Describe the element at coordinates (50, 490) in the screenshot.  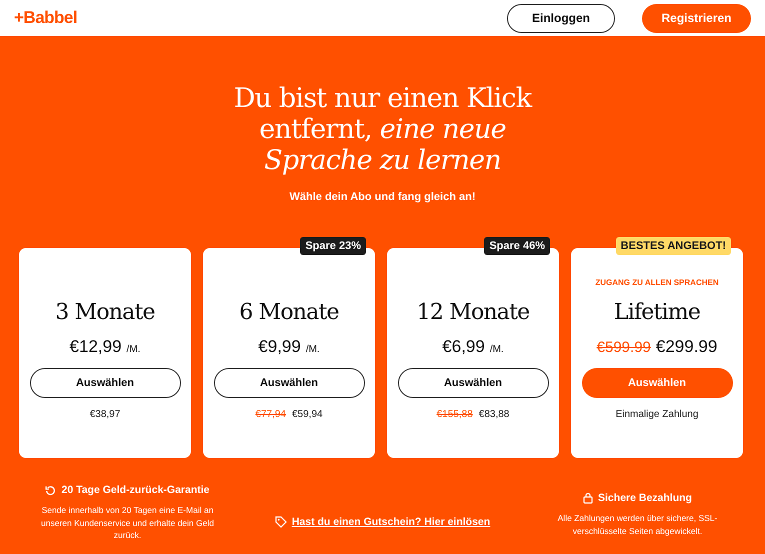
I see `refresh-icon` at that location.